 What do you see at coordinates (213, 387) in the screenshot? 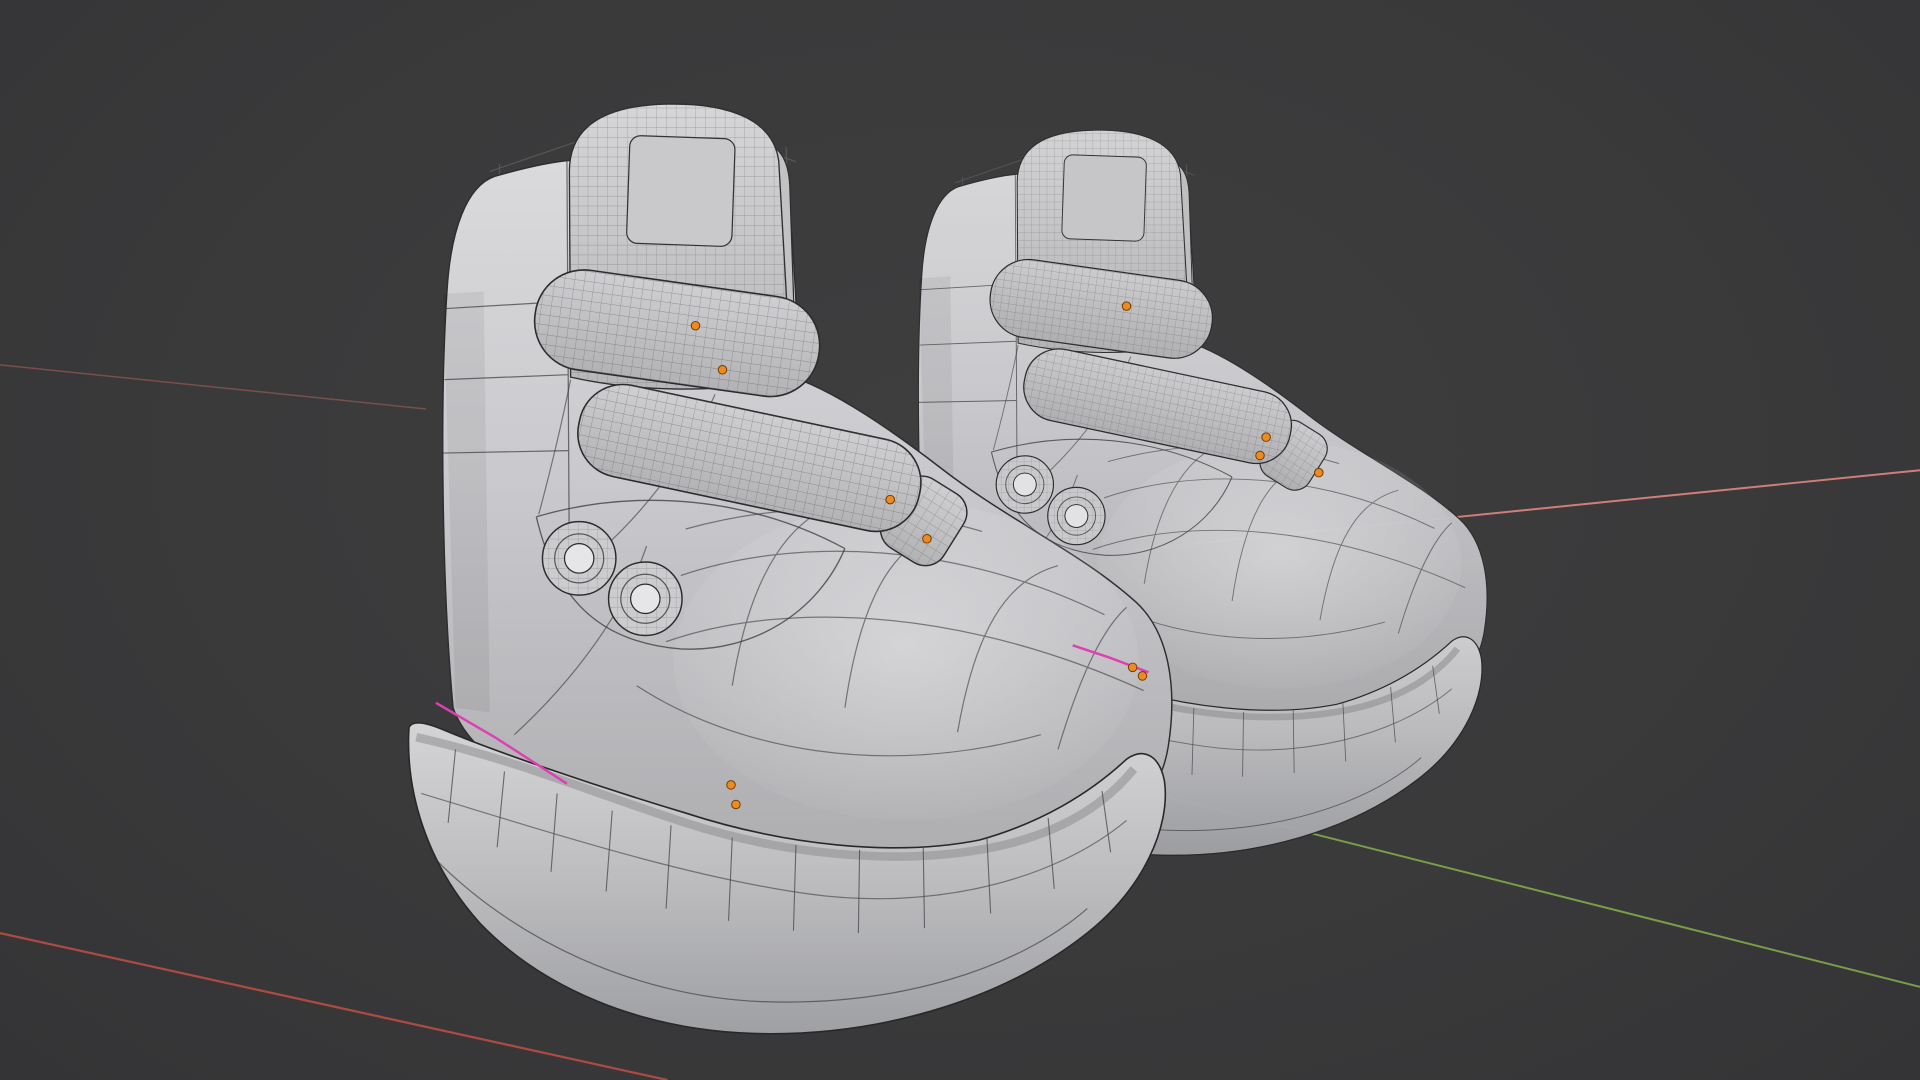
I see `x-axis-line-far` at bounding box center [213, 387].